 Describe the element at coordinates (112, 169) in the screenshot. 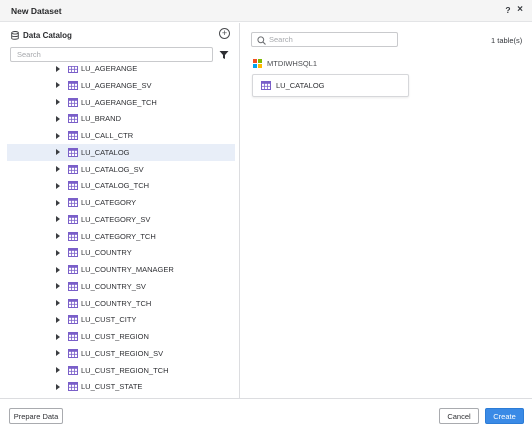

I see `tree-item-label: LU_CATALOG_SV` at that location.